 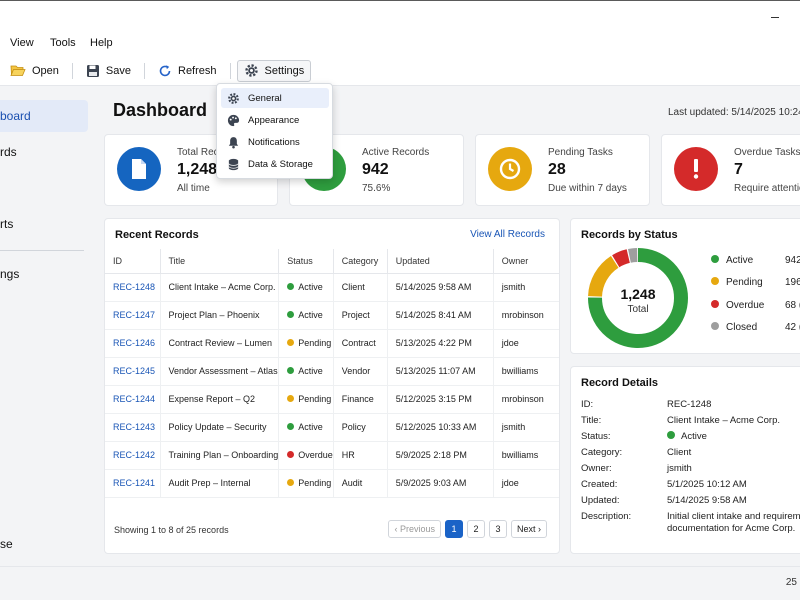 I want to click on minimize-button, so click(x=776, y=16).